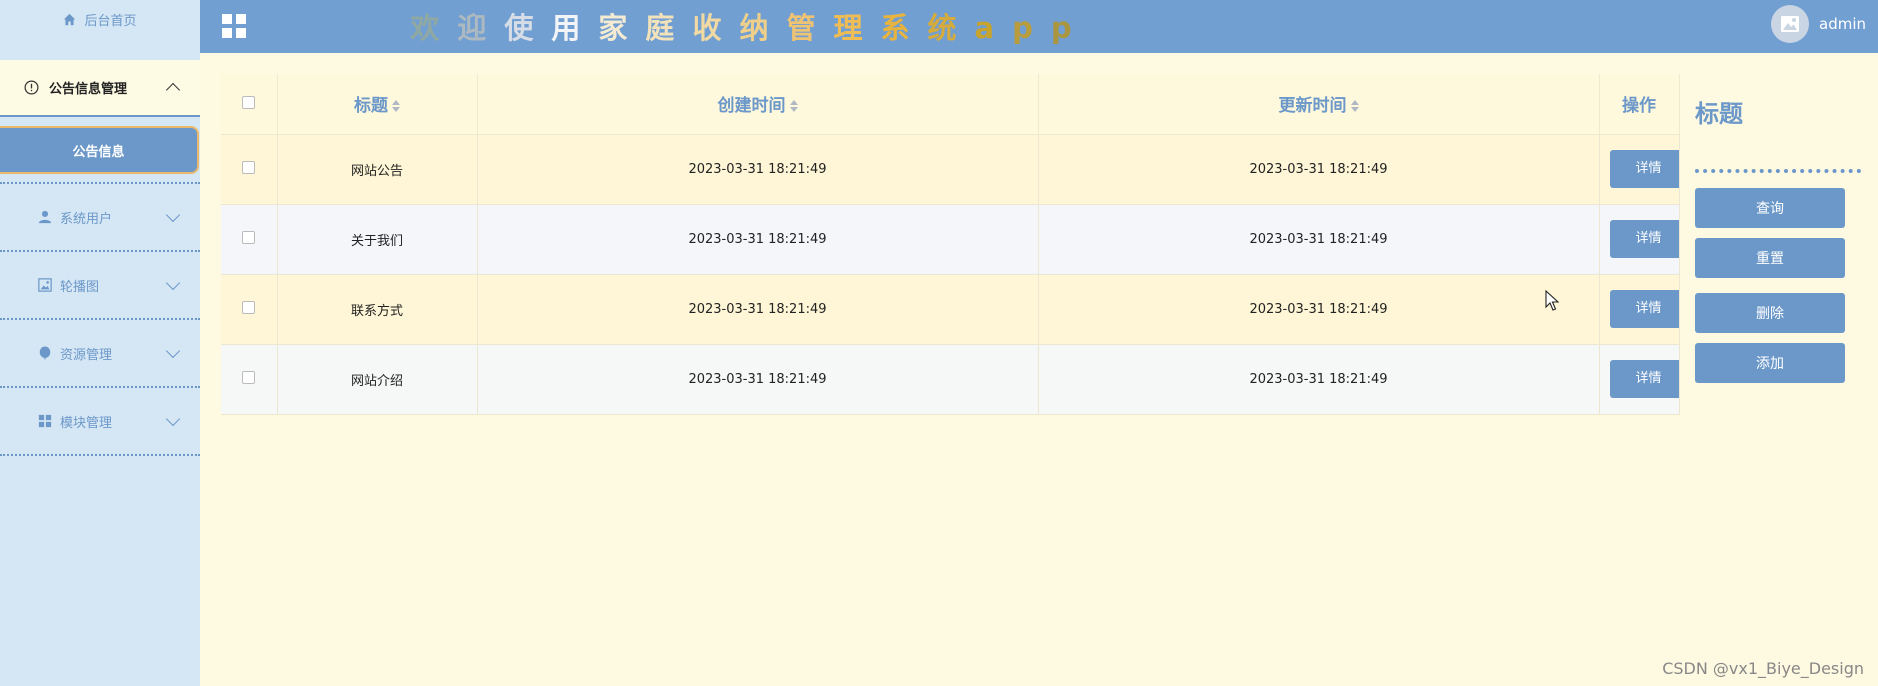 This screenshot has width=1878, height=686. I want to click on sidebar-item-label: 后台首页, so click(110, 21).